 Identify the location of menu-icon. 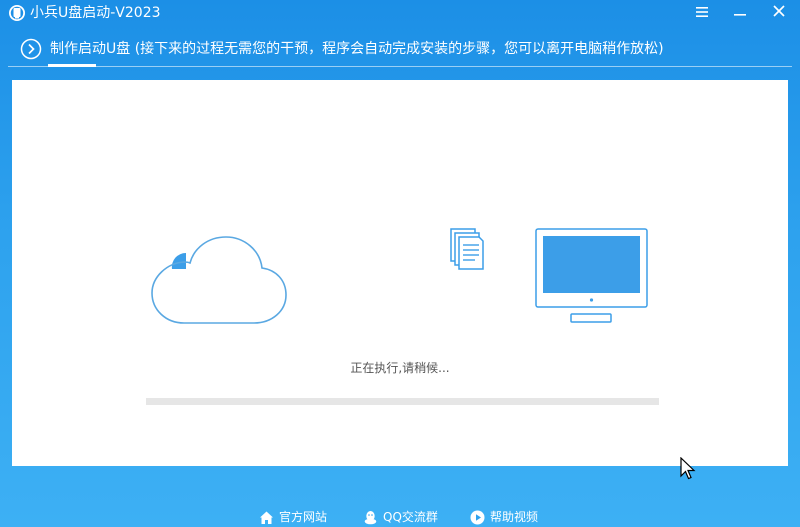
(702, 12).